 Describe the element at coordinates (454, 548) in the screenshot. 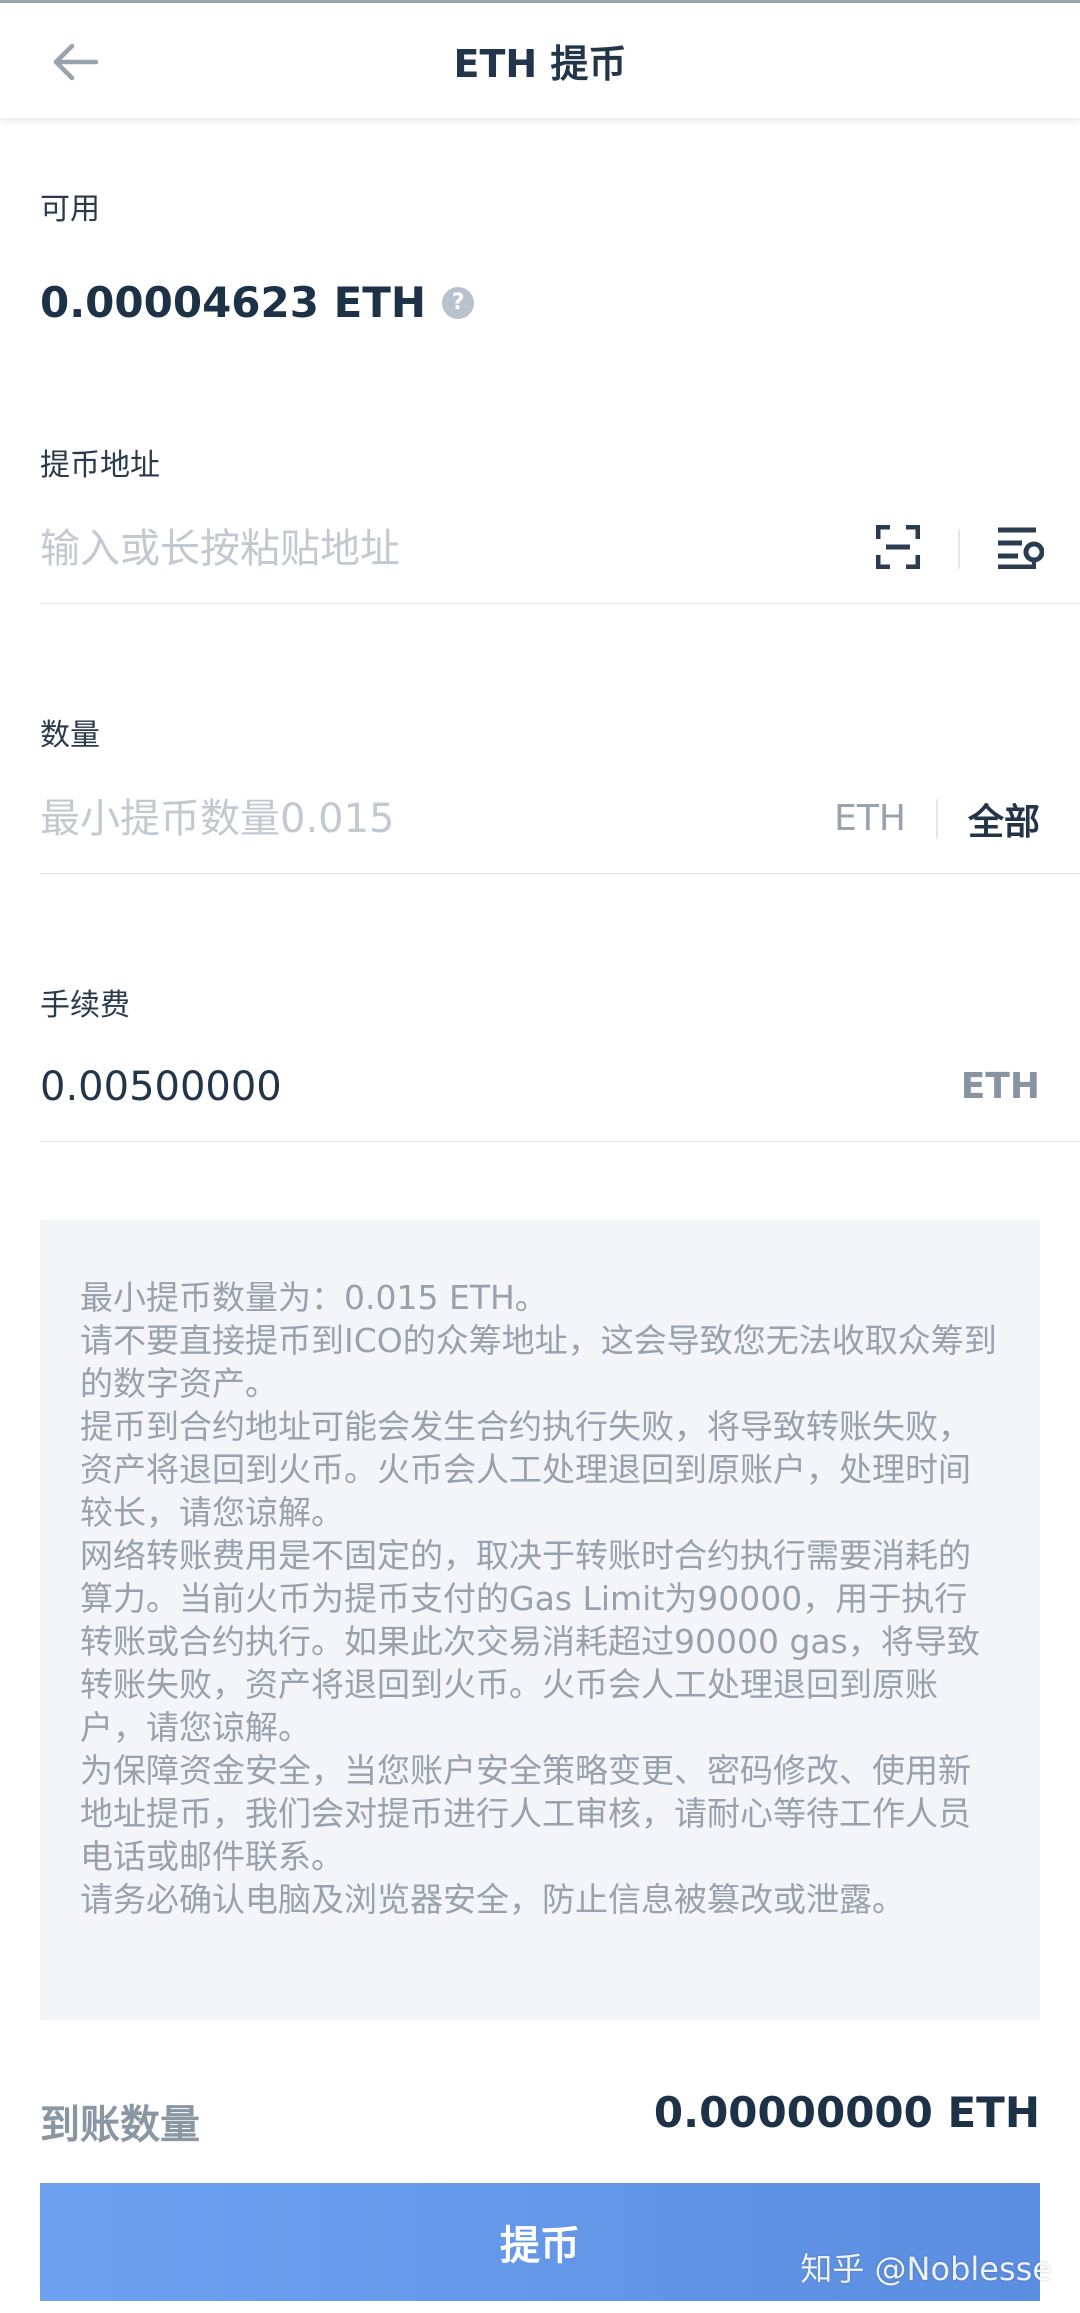

I see `address-input` at that location.